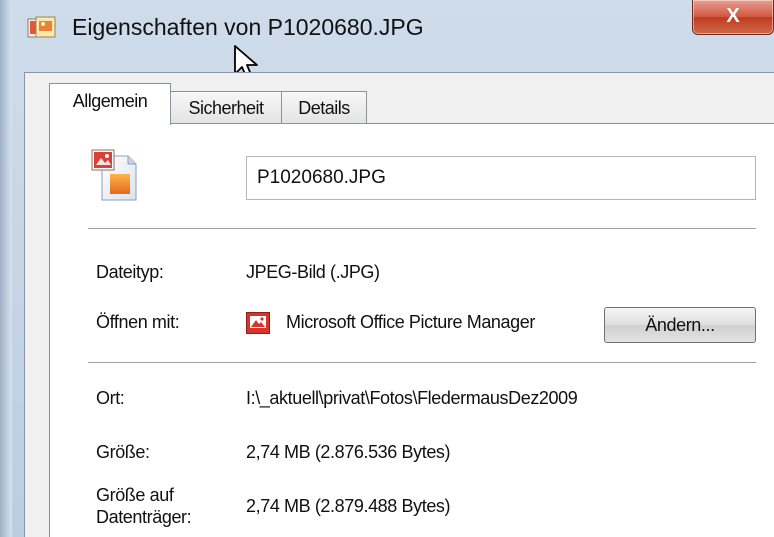 The width and height of the screenshot is (774, 537). Describe the element at coordinates (6, 268) in the screenshot. I see `window-left-frame` at that location.